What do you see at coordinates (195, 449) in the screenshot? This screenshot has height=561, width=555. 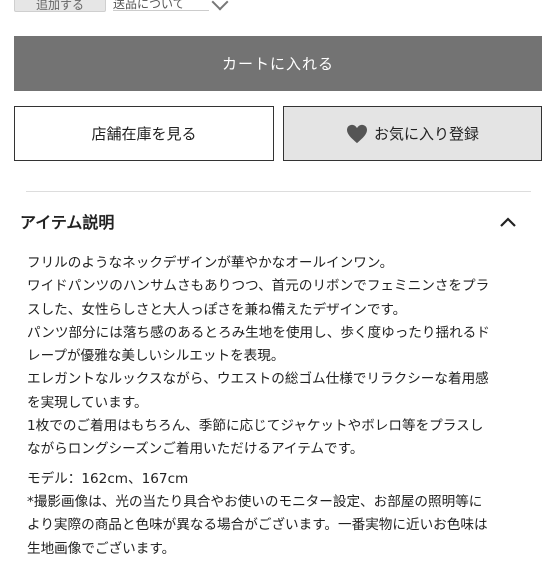 I see `description-line: ながらロングシーズンご着用いただけるアイテムです。` at bounding box center [195, 449].